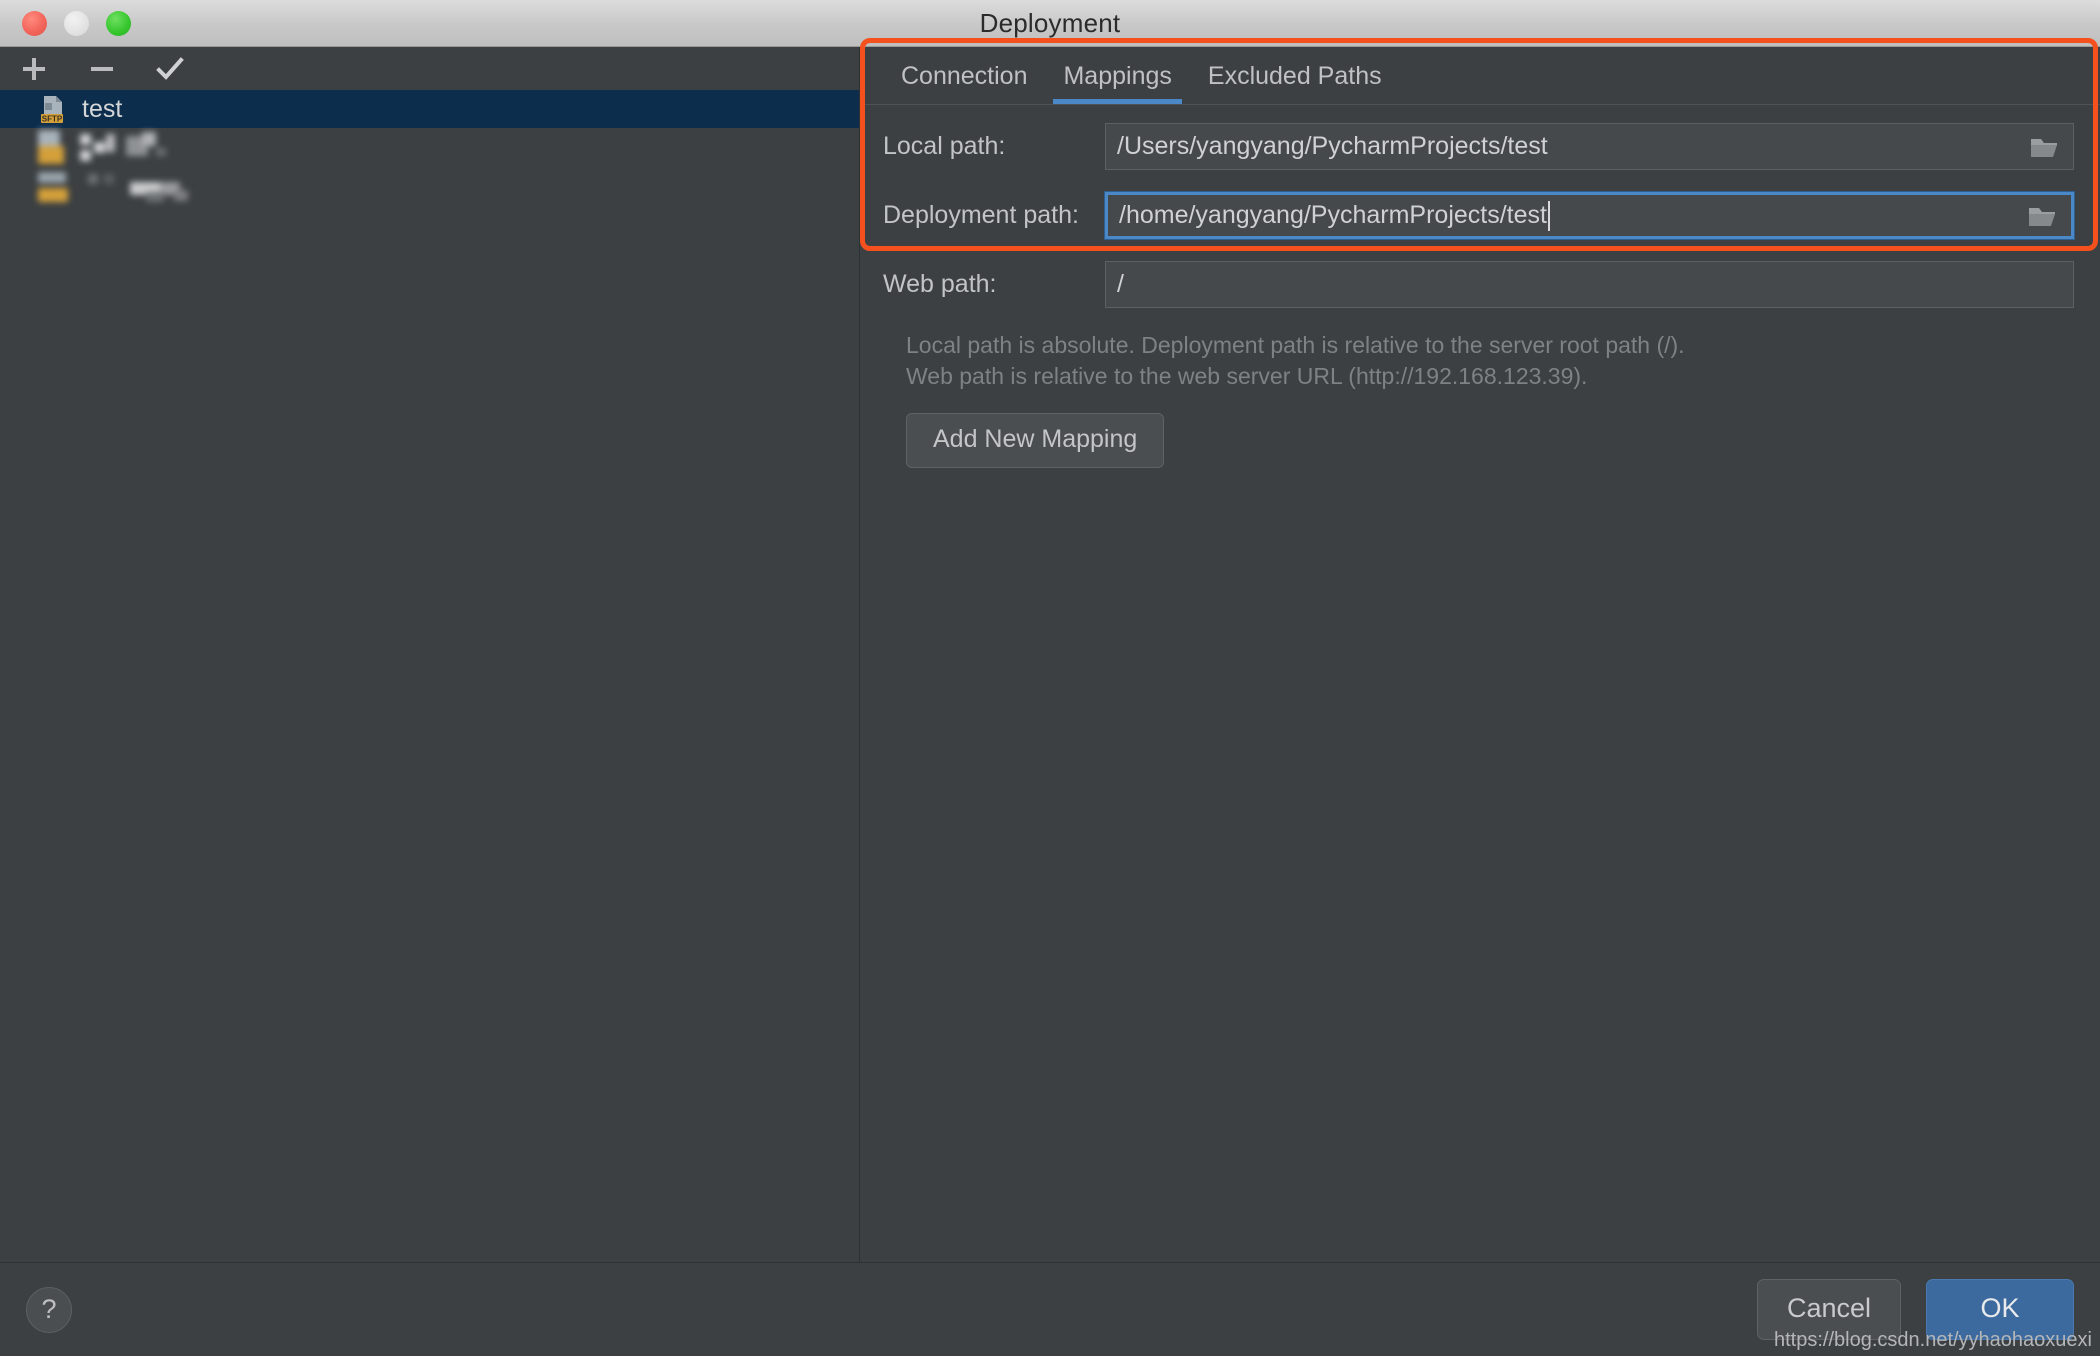 This screenshot has width=2100, height=1356. Describe the element at coordinates (1589, 284) in the screenshot. I see `web-path-input: /` at that location.